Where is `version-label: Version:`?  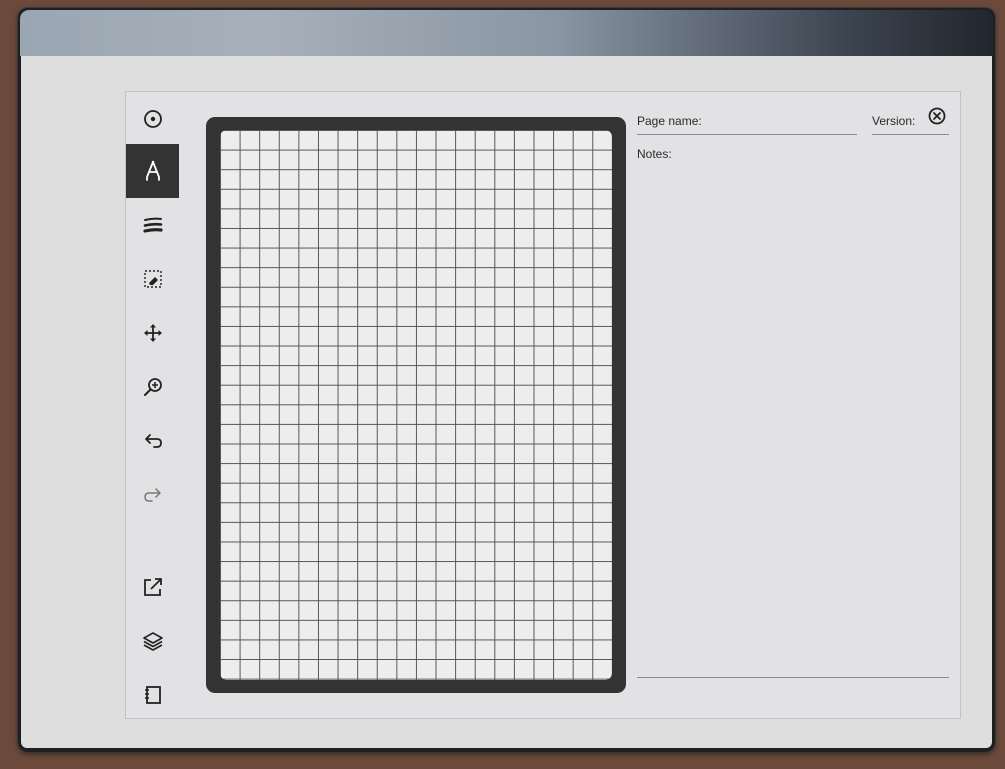 version-label: Version: is located at coordinates (894, 121).